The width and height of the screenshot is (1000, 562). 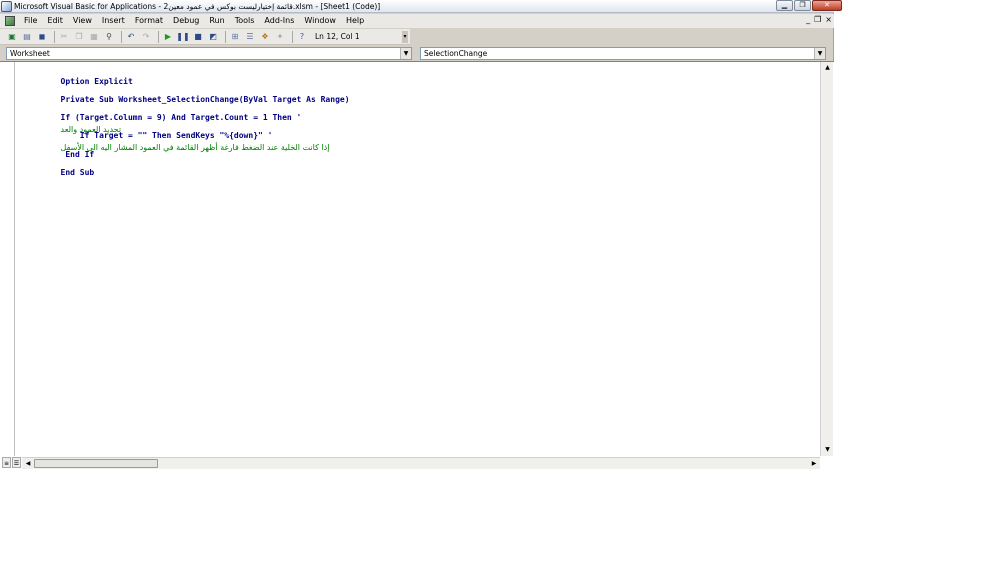 I want to click on redo-icon: ↷, so click(x=146, y=37).